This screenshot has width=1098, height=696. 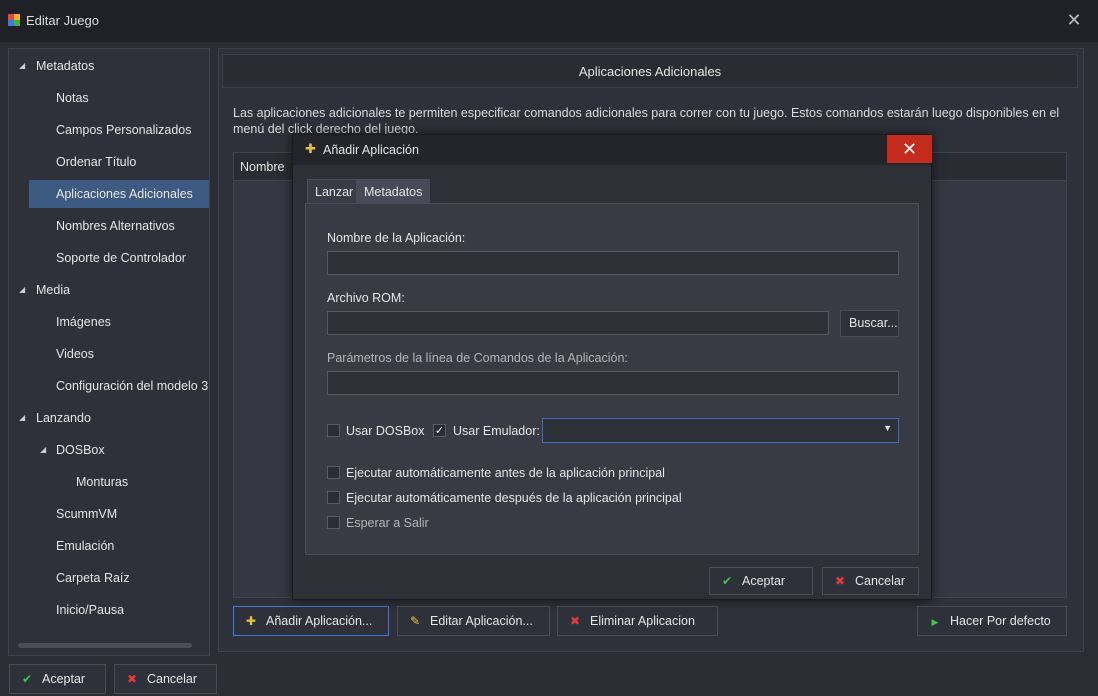 What do you see at coordinates (333, 472) in the screenshot?
I see `auto-before-checkbox` at bounding box center [333, 472].